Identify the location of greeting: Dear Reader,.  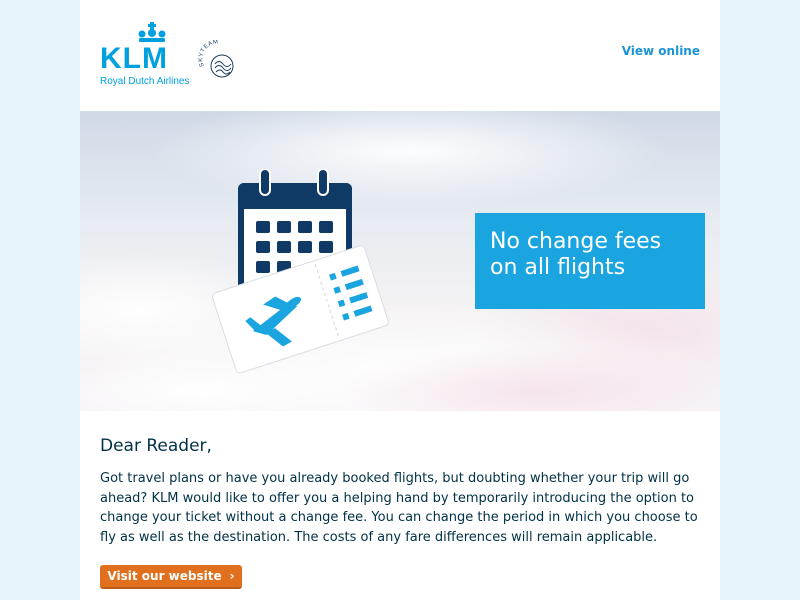
(156, 446).